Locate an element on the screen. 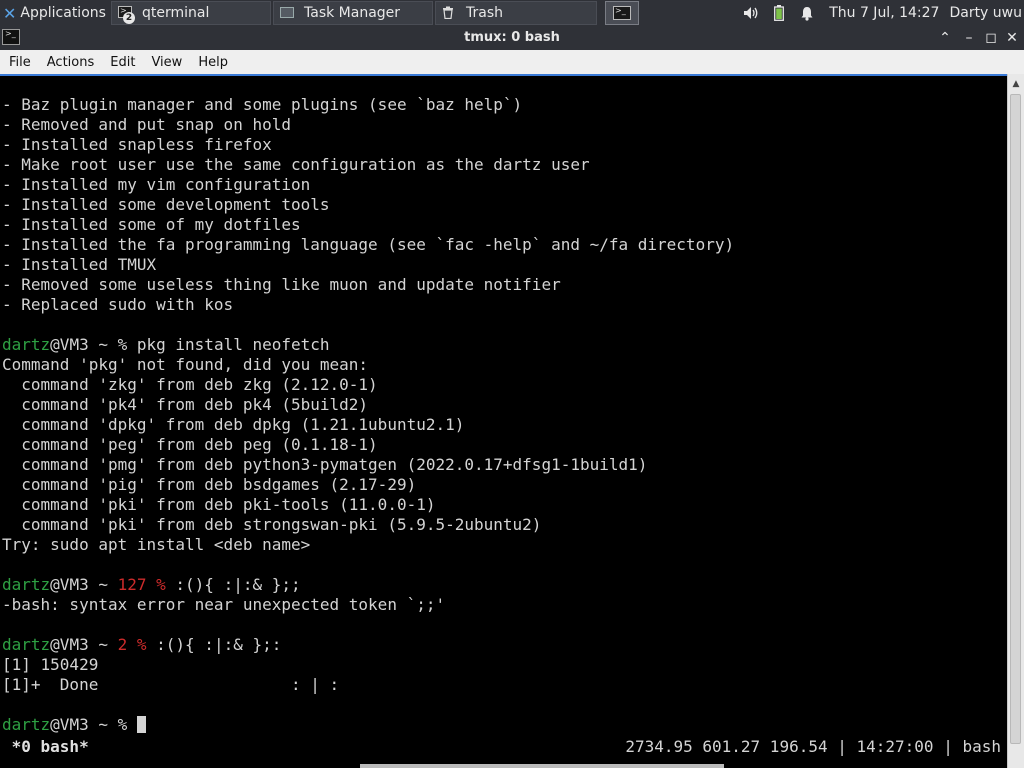  taskbar-item-label: qterminal is located at coordinates (176, 13).